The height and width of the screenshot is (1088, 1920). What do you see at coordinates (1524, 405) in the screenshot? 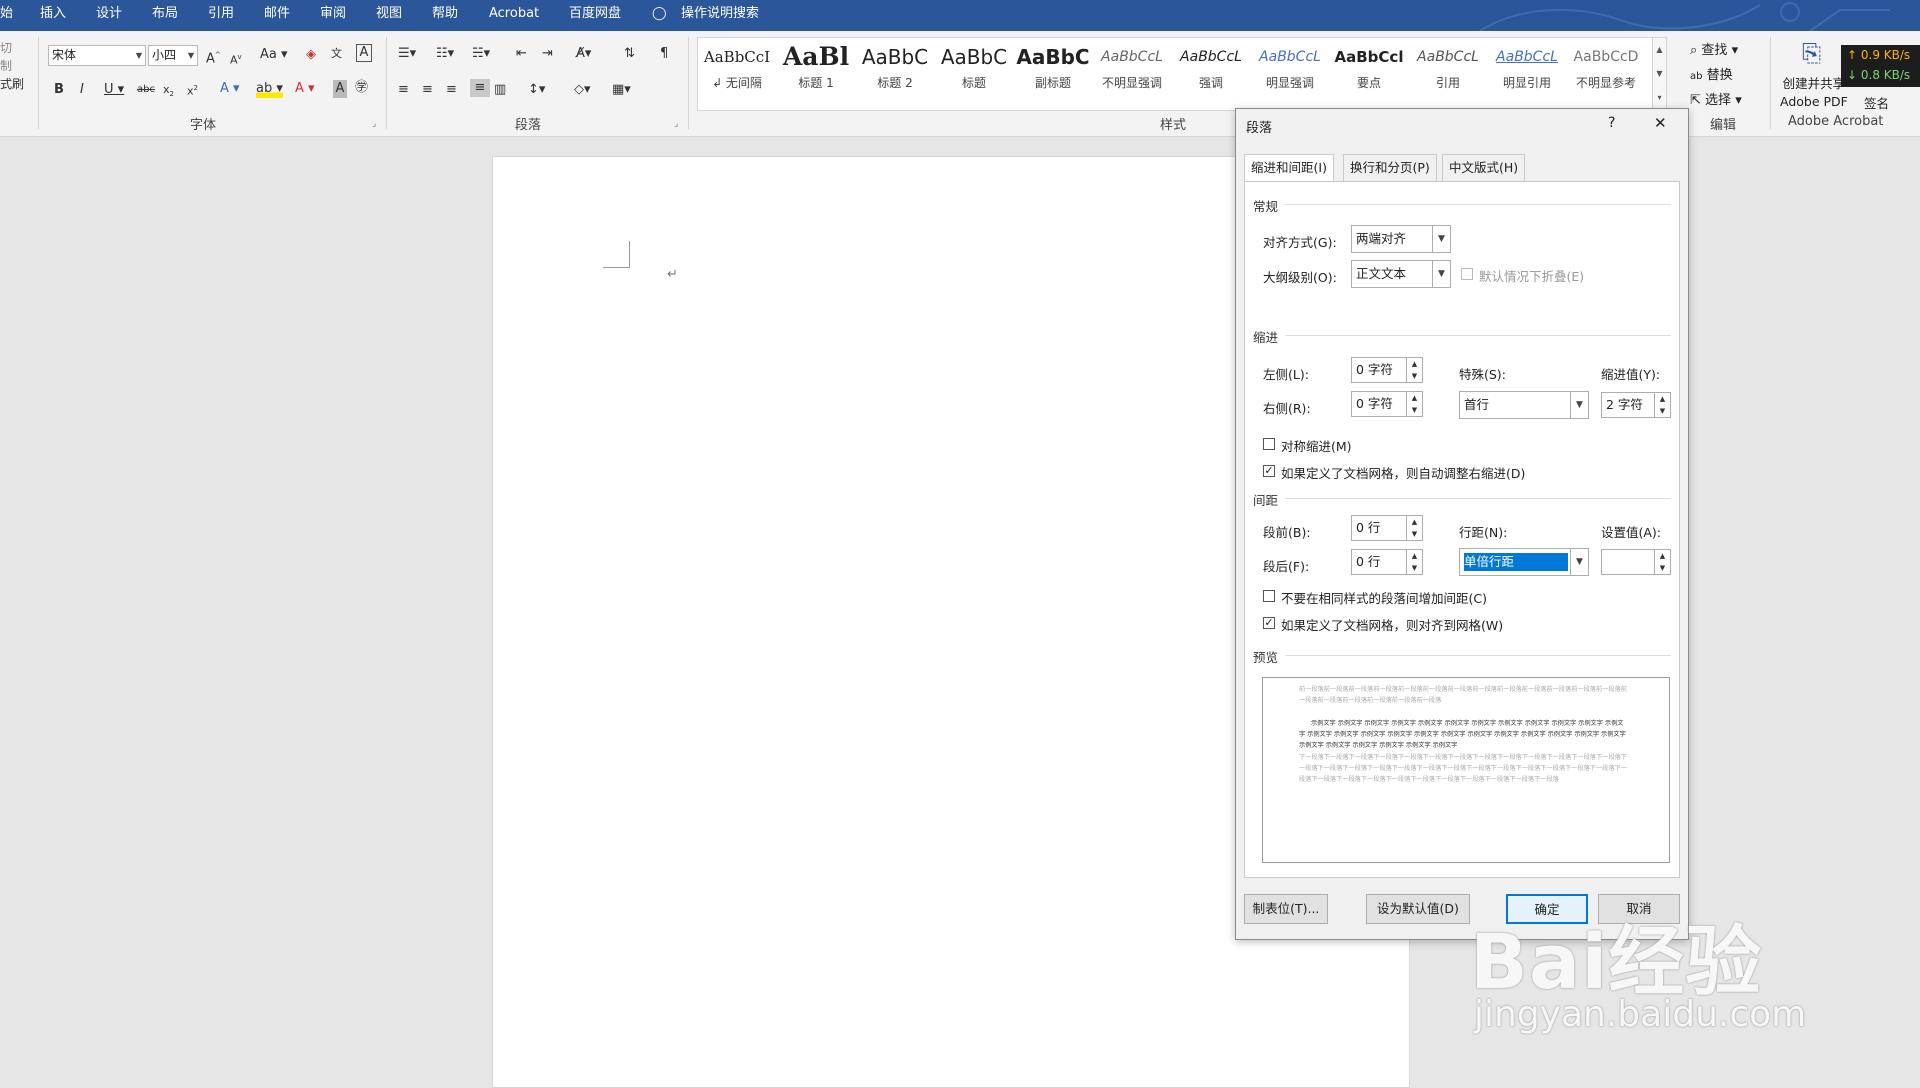
I see `special-select: 首行 ▼` at bounding box center [1524, 405].